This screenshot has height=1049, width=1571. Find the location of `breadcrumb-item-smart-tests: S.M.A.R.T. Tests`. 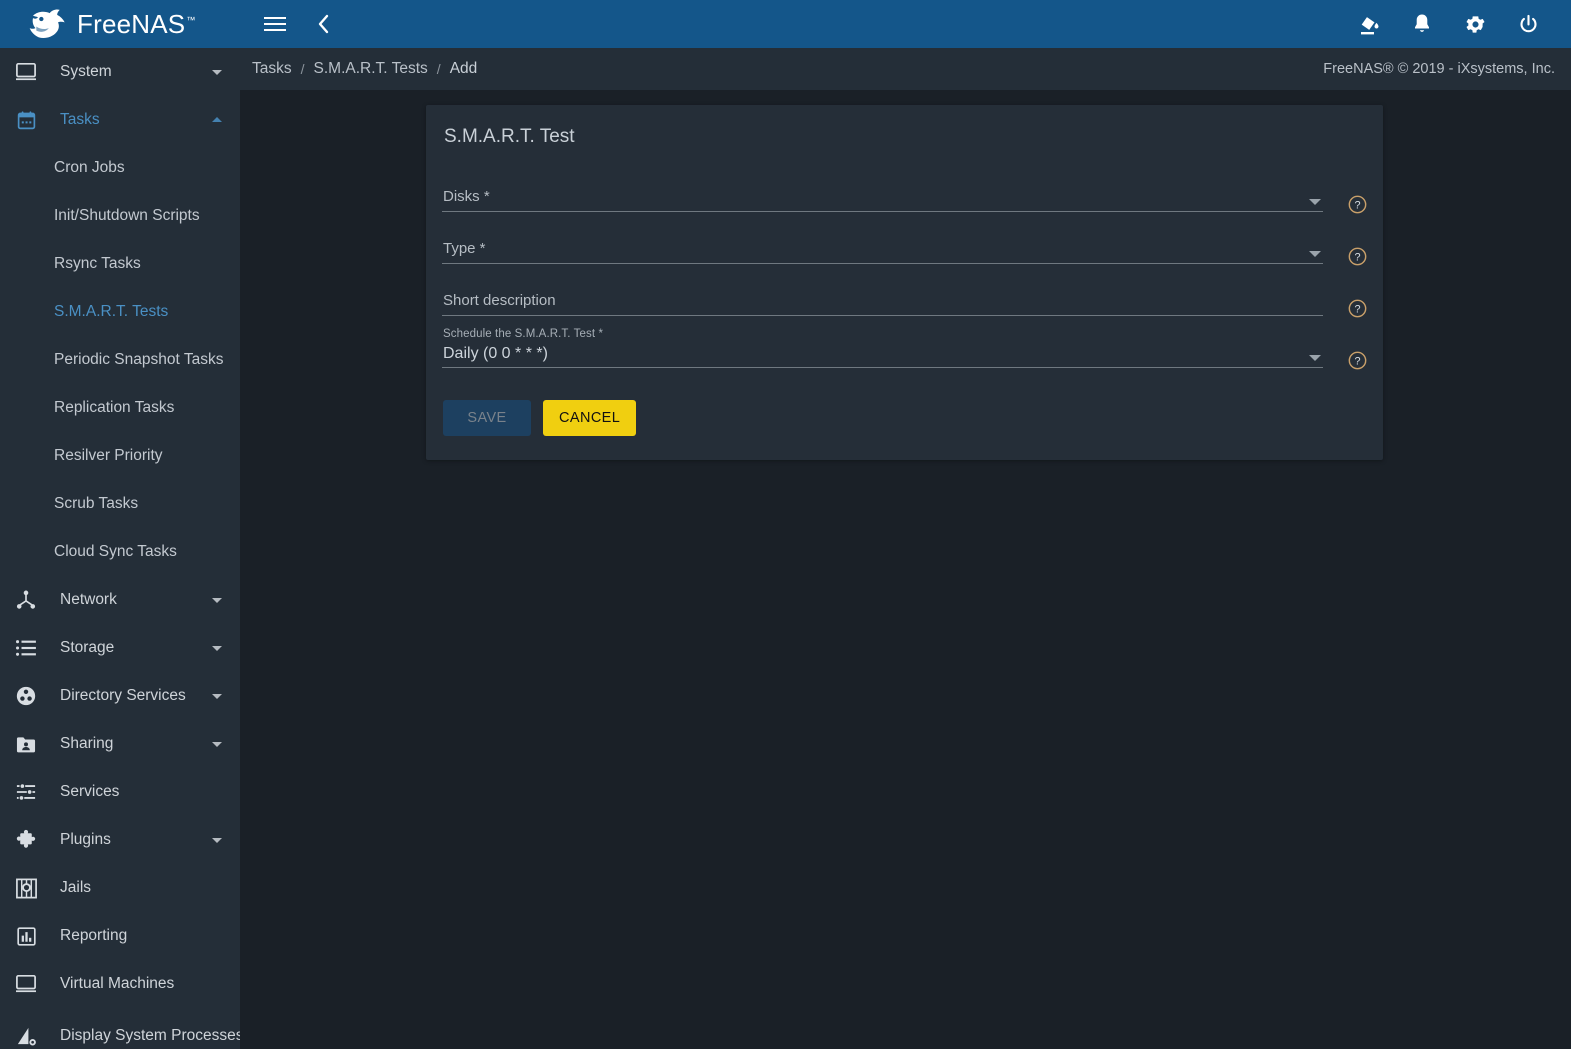

breadcrumb-item-smart-tests: S.M.A.R.T. Tests is located at coordinates (371, 69).